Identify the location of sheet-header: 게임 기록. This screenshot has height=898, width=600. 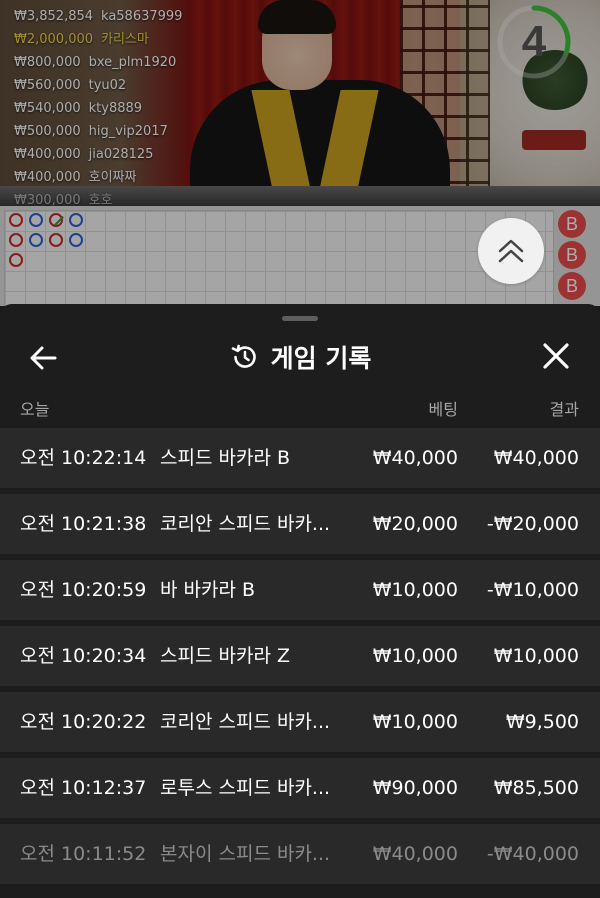
(300, 357).